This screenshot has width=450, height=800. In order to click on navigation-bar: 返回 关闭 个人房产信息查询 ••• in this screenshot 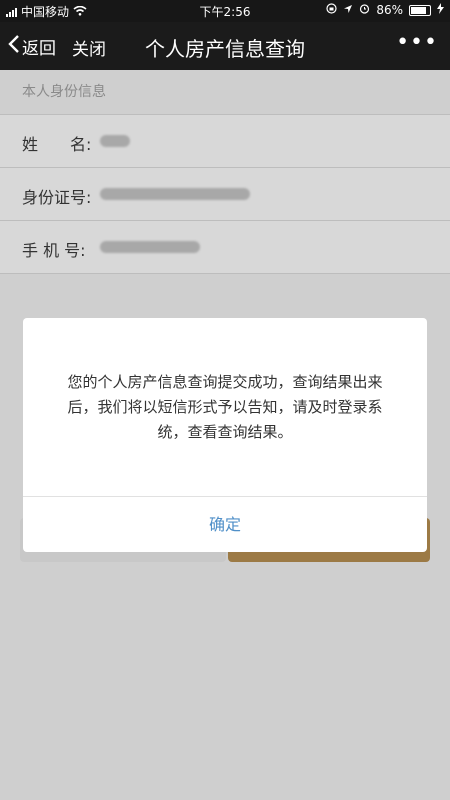, I will do `click(225, 46)`.